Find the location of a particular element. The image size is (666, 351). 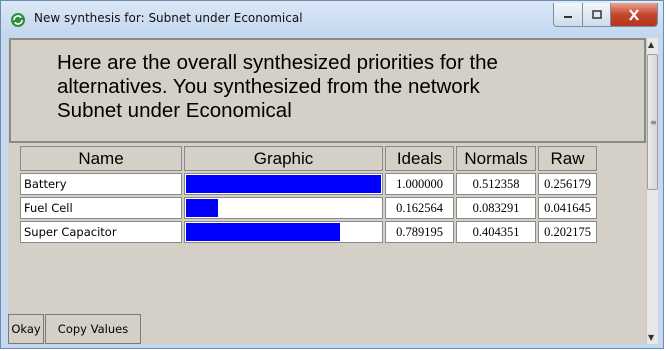

okay-button: Okay is located at coordinates (26, 329).